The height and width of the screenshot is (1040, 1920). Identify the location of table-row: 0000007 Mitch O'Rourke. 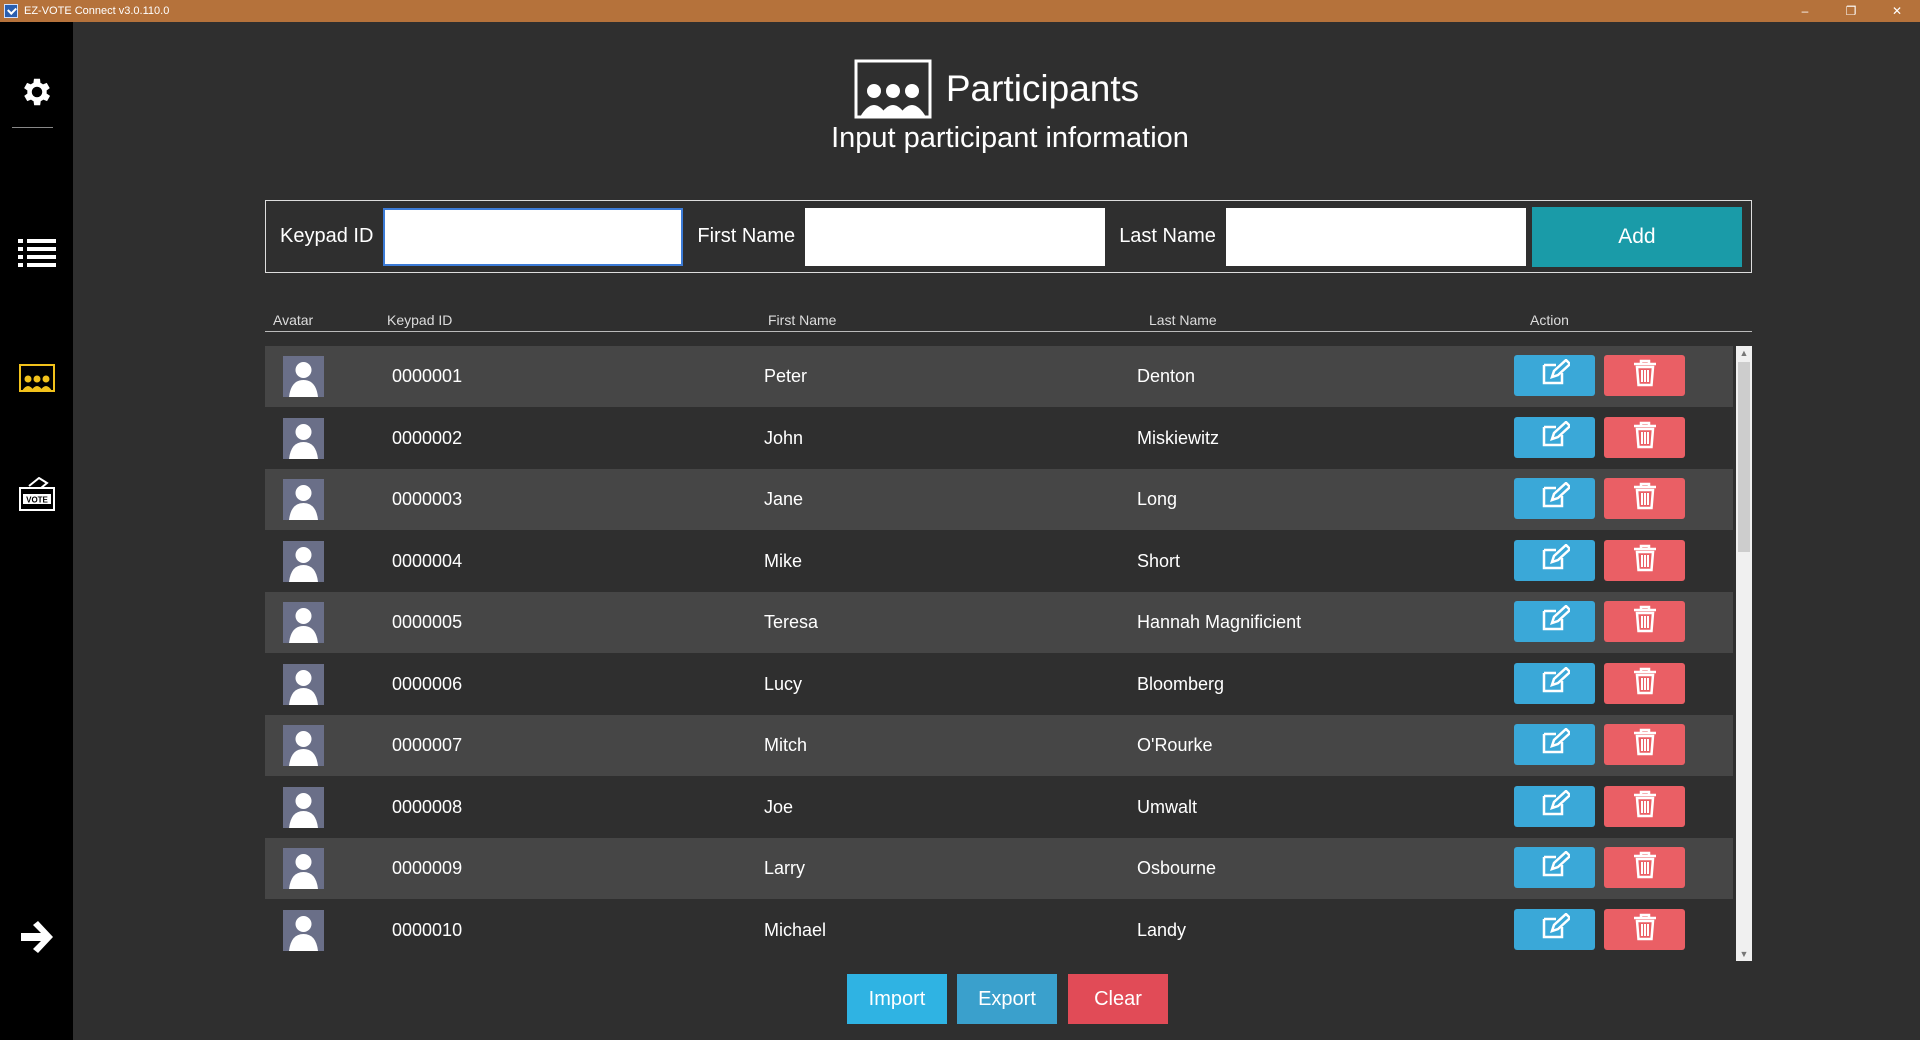
(999, 745).